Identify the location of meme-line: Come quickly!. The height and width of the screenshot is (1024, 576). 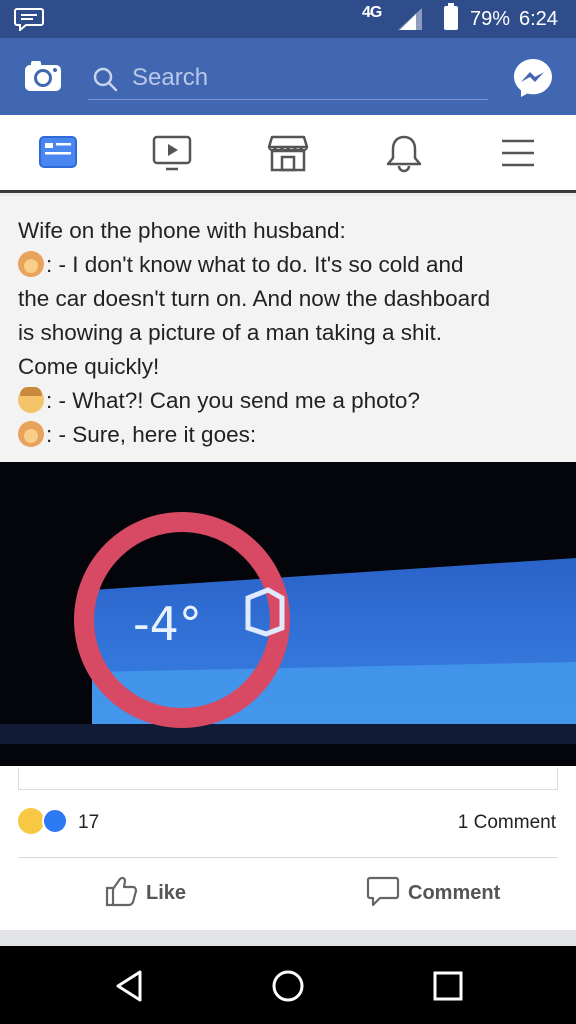
(89, 366).